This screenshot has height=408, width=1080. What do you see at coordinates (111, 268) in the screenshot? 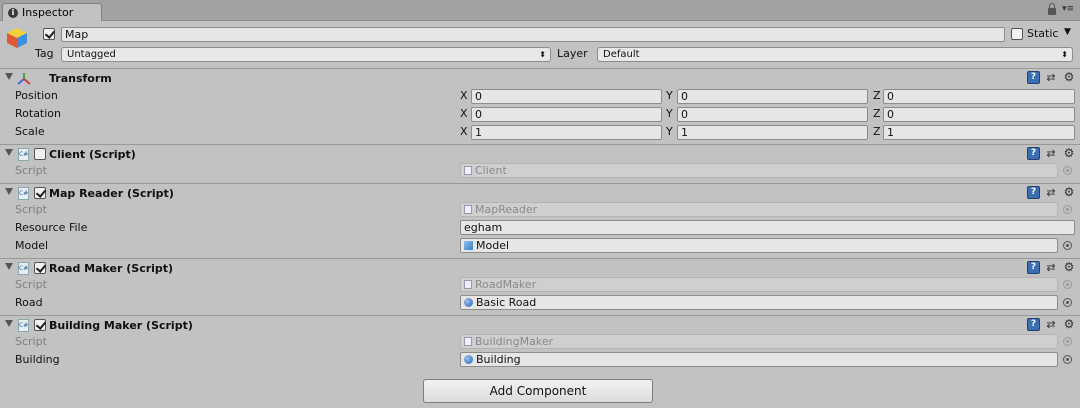
I see `component-title: Road Maker (Script)` at bounding box center [111, 268].